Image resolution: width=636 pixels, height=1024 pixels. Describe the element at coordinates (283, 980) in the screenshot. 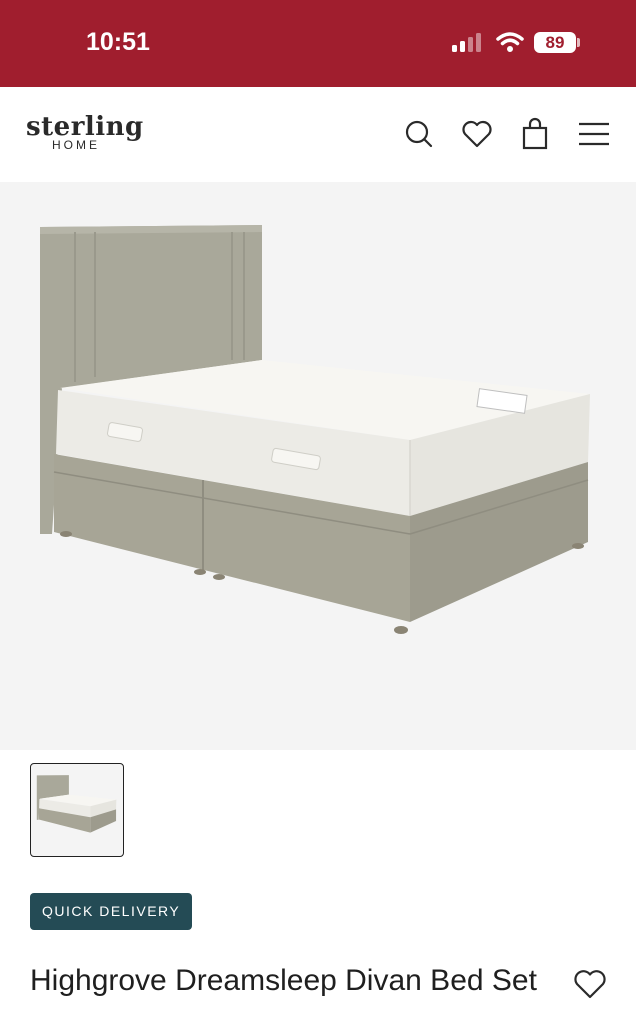

I see `product-title: Highgrove Dreamsleep Divan Bed Set` at that location.